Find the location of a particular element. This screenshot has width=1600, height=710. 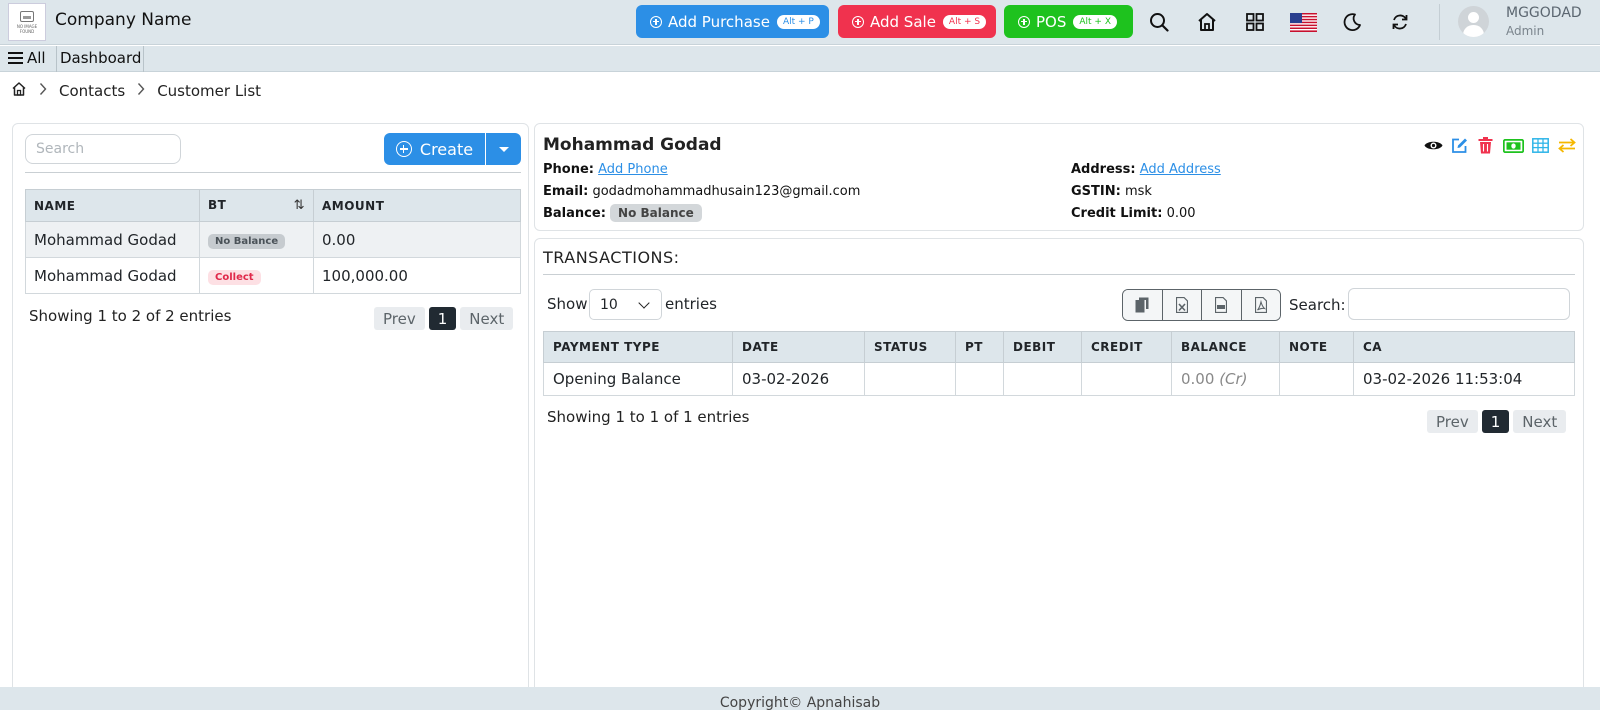

search-icon is located at coordinates (1159, 22).